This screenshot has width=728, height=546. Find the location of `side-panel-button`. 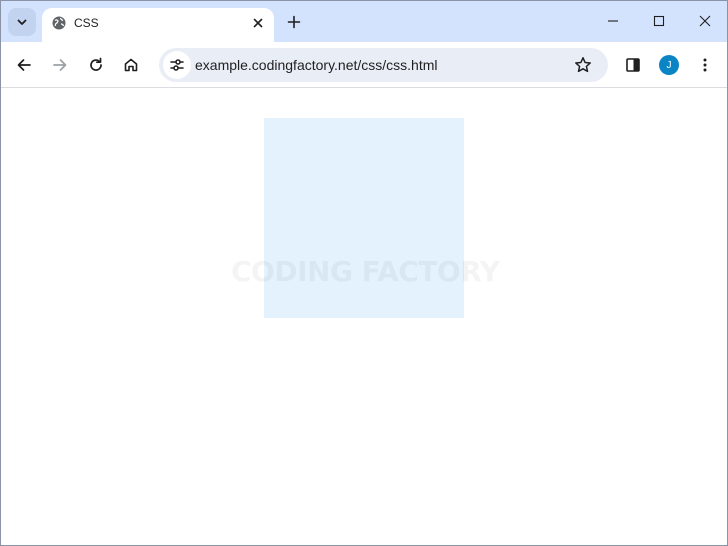

side-panel-button is located at coordinates (633, 65).